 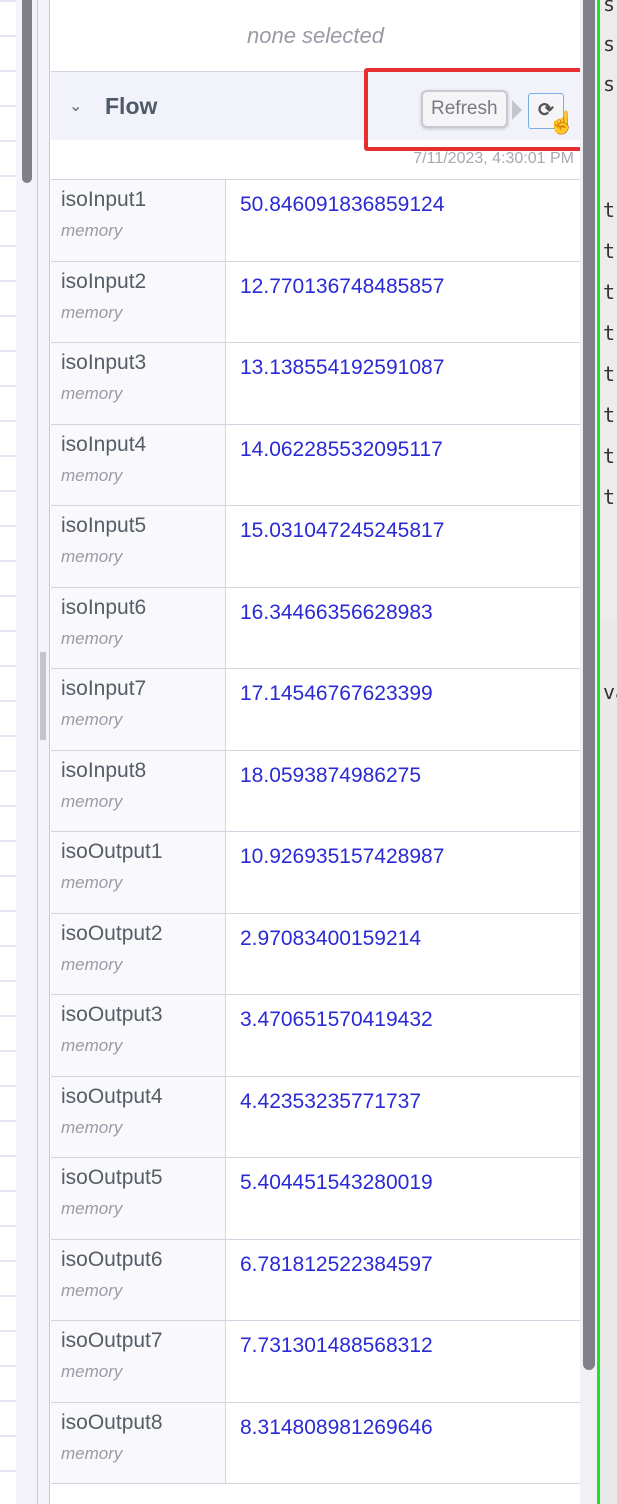 What do you see at coordinates (138, 220) in the screenshot?
I see `key-cell: isoInput1 memory` at bounding box center [138, 220].